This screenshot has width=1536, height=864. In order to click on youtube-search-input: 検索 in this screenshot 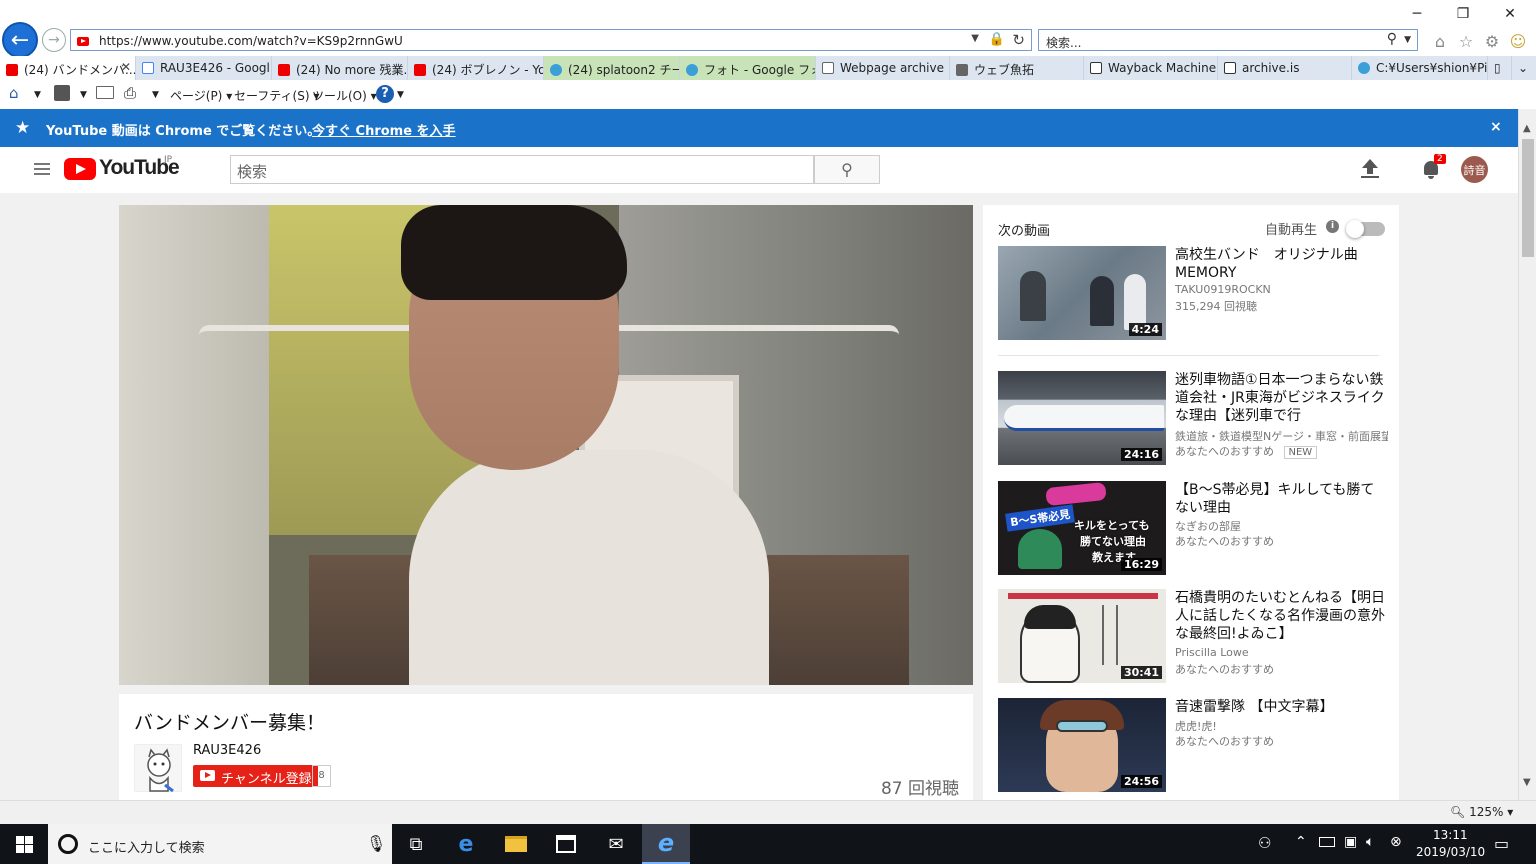, I will do `click(522, 169)`.